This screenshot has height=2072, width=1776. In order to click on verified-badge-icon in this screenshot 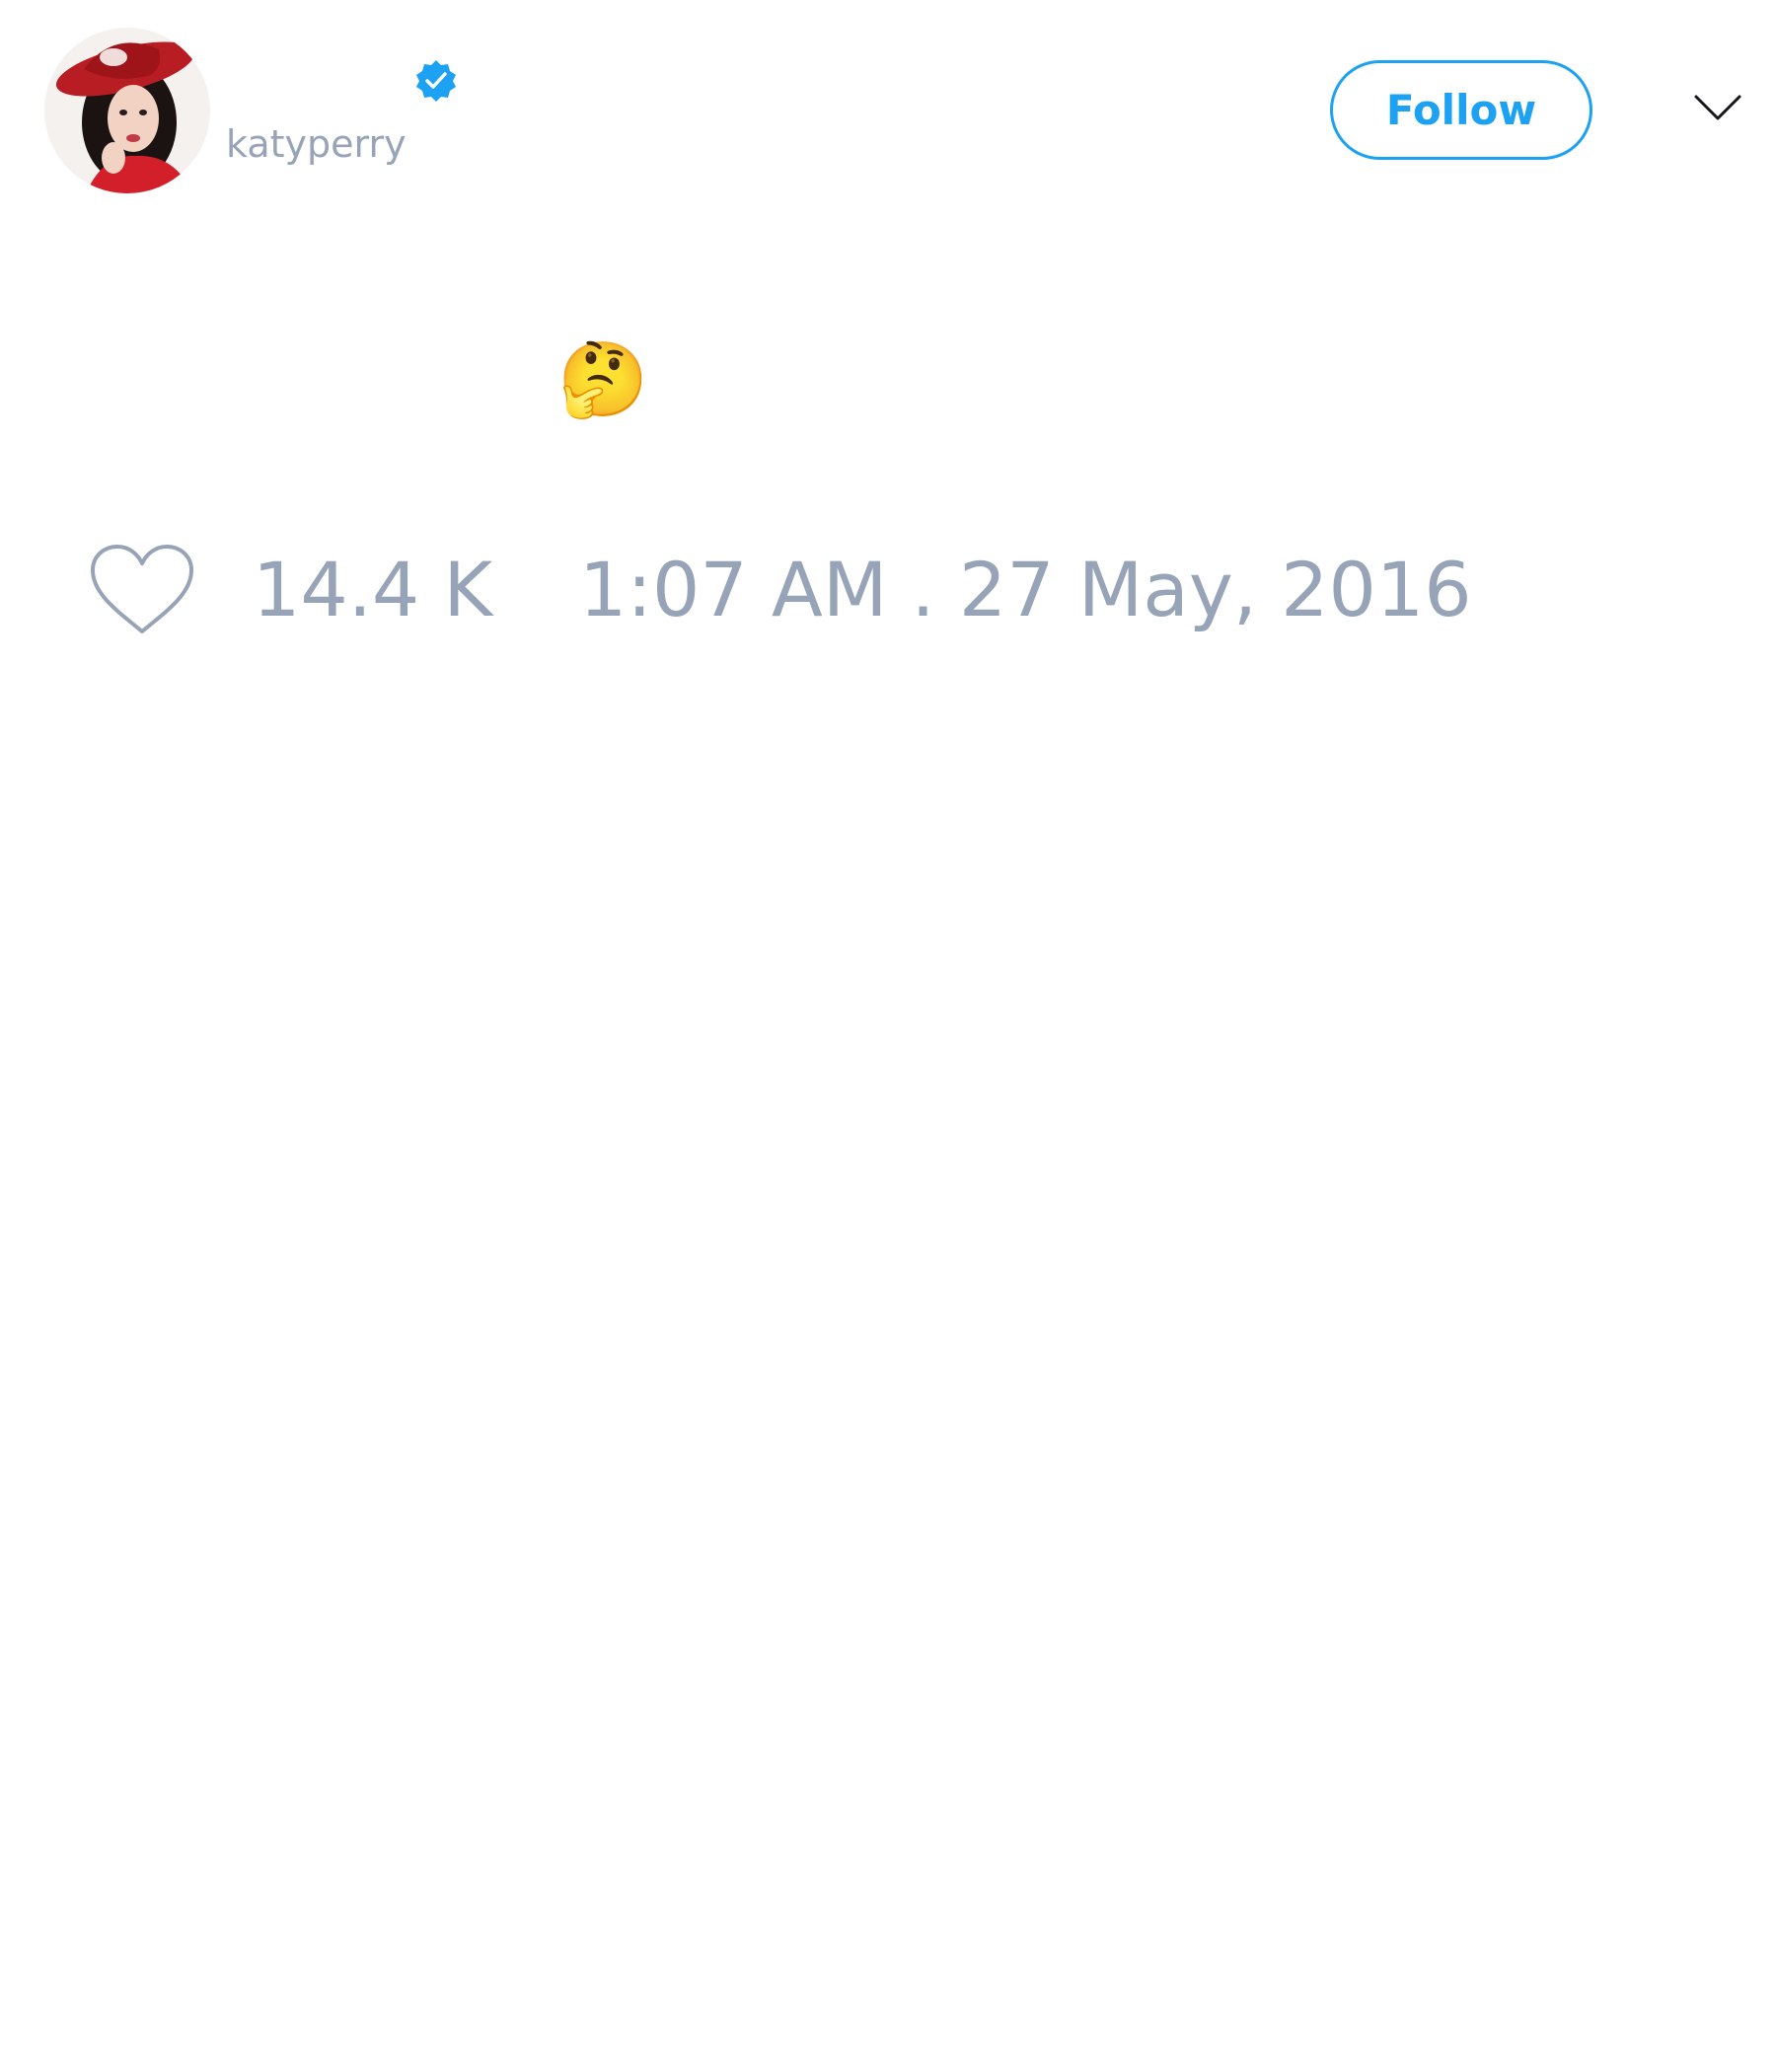, I will do `click(436, 81)`.